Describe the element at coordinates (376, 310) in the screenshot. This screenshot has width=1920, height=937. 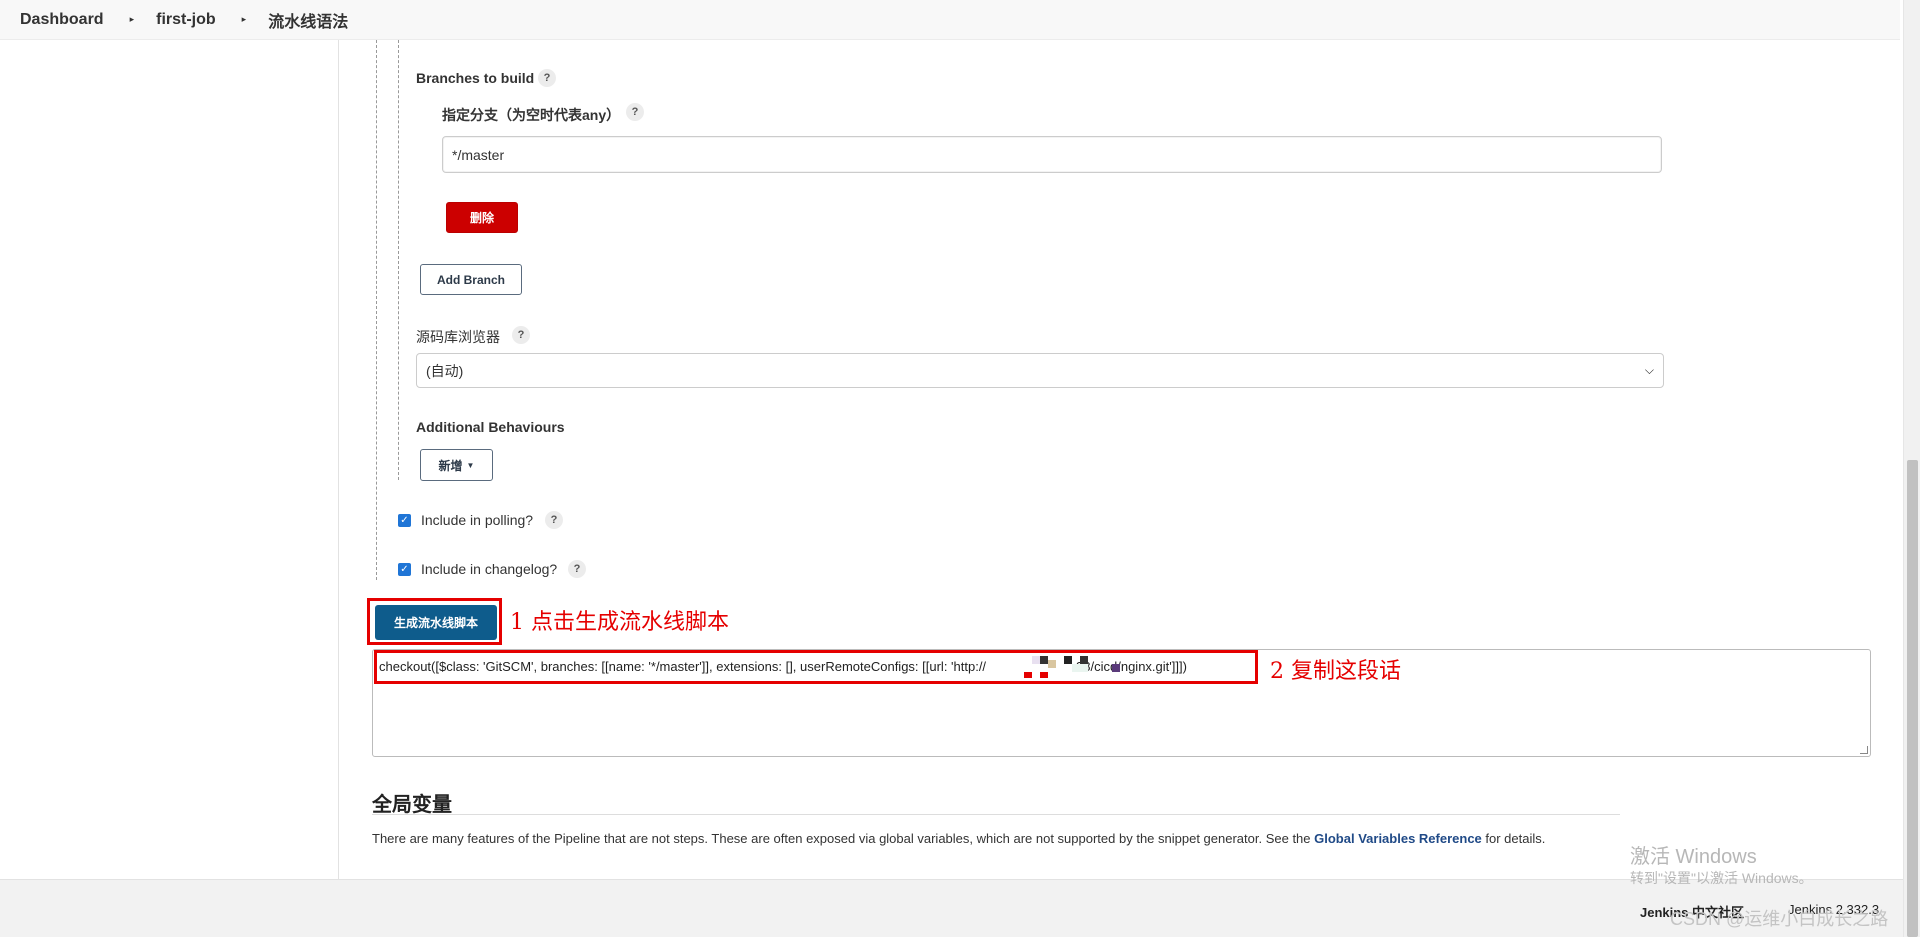
I see `section-guide-outer` at that location.